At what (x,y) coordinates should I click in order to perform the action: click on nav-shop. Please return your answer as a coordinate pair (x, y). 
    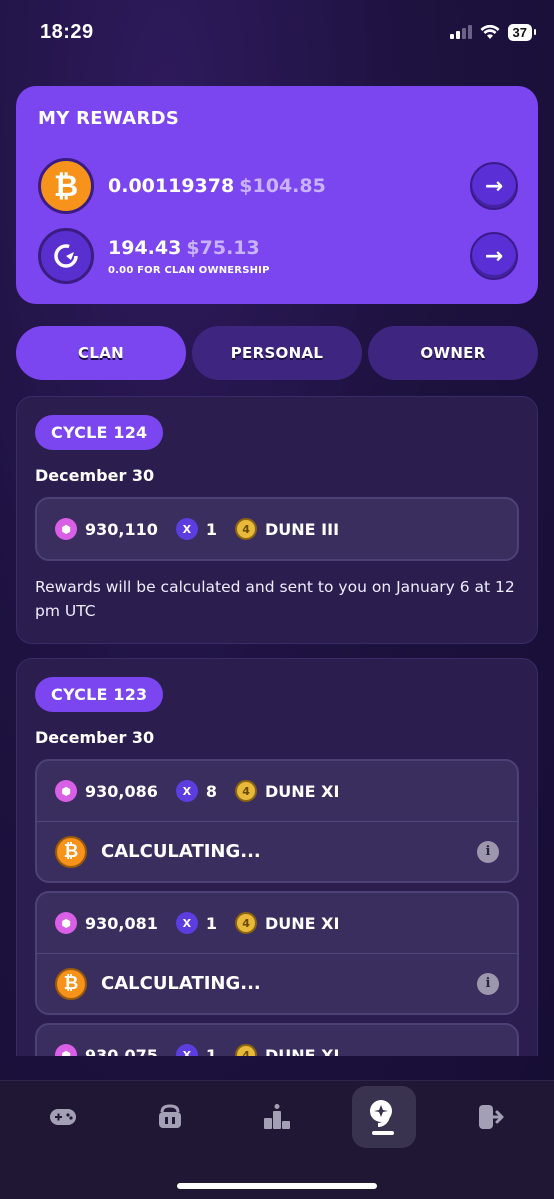
    Looking at the image, I should click on (170, 1117).